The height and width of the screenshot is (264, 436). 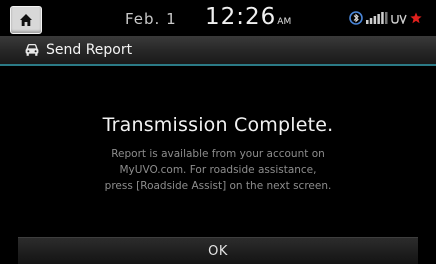 I want to click on time-display: 12:26, so click(x=241, y=17).